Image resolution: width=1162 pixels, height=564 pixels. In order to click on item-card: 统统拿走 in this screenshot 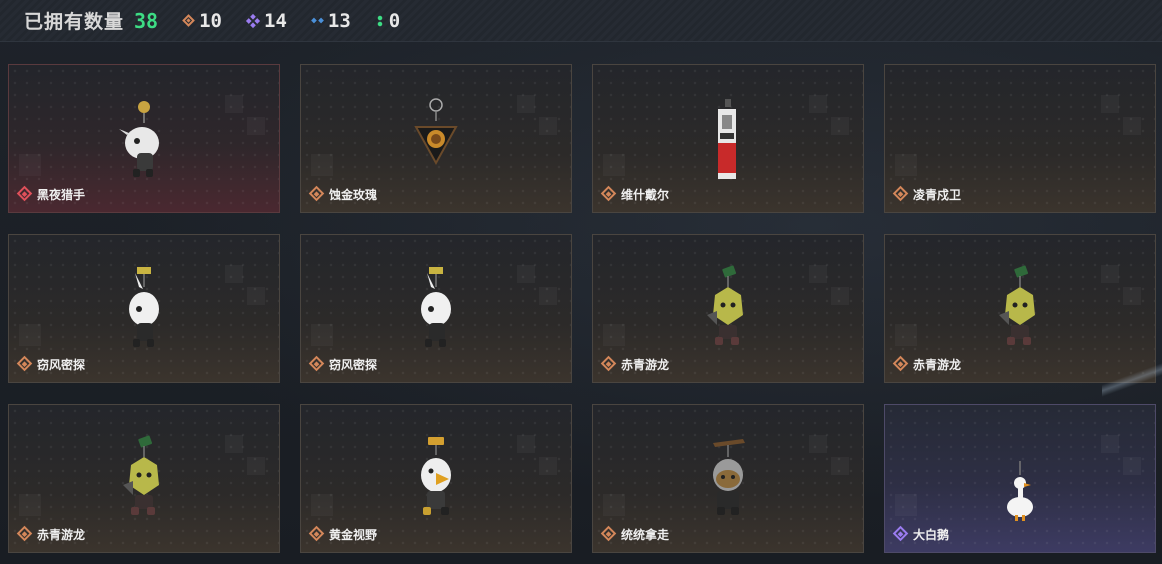, I will do `click(728, 478)`.